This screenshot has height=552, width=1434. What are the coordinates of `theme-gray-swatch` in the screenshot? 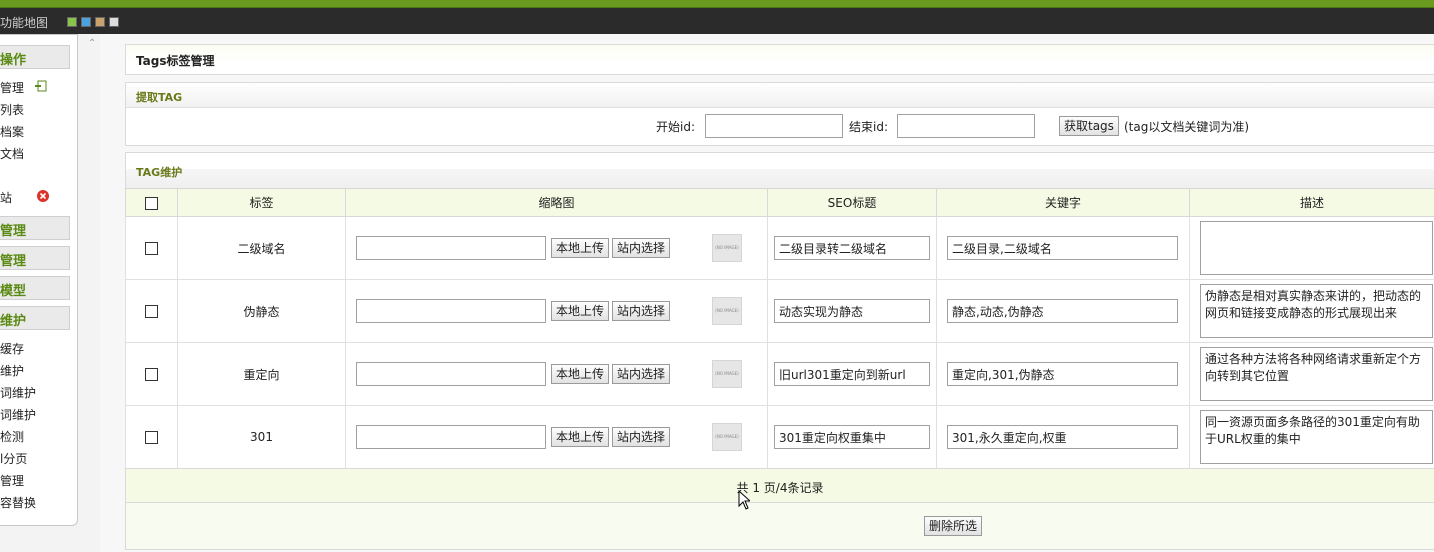 It's located at (114, 22).